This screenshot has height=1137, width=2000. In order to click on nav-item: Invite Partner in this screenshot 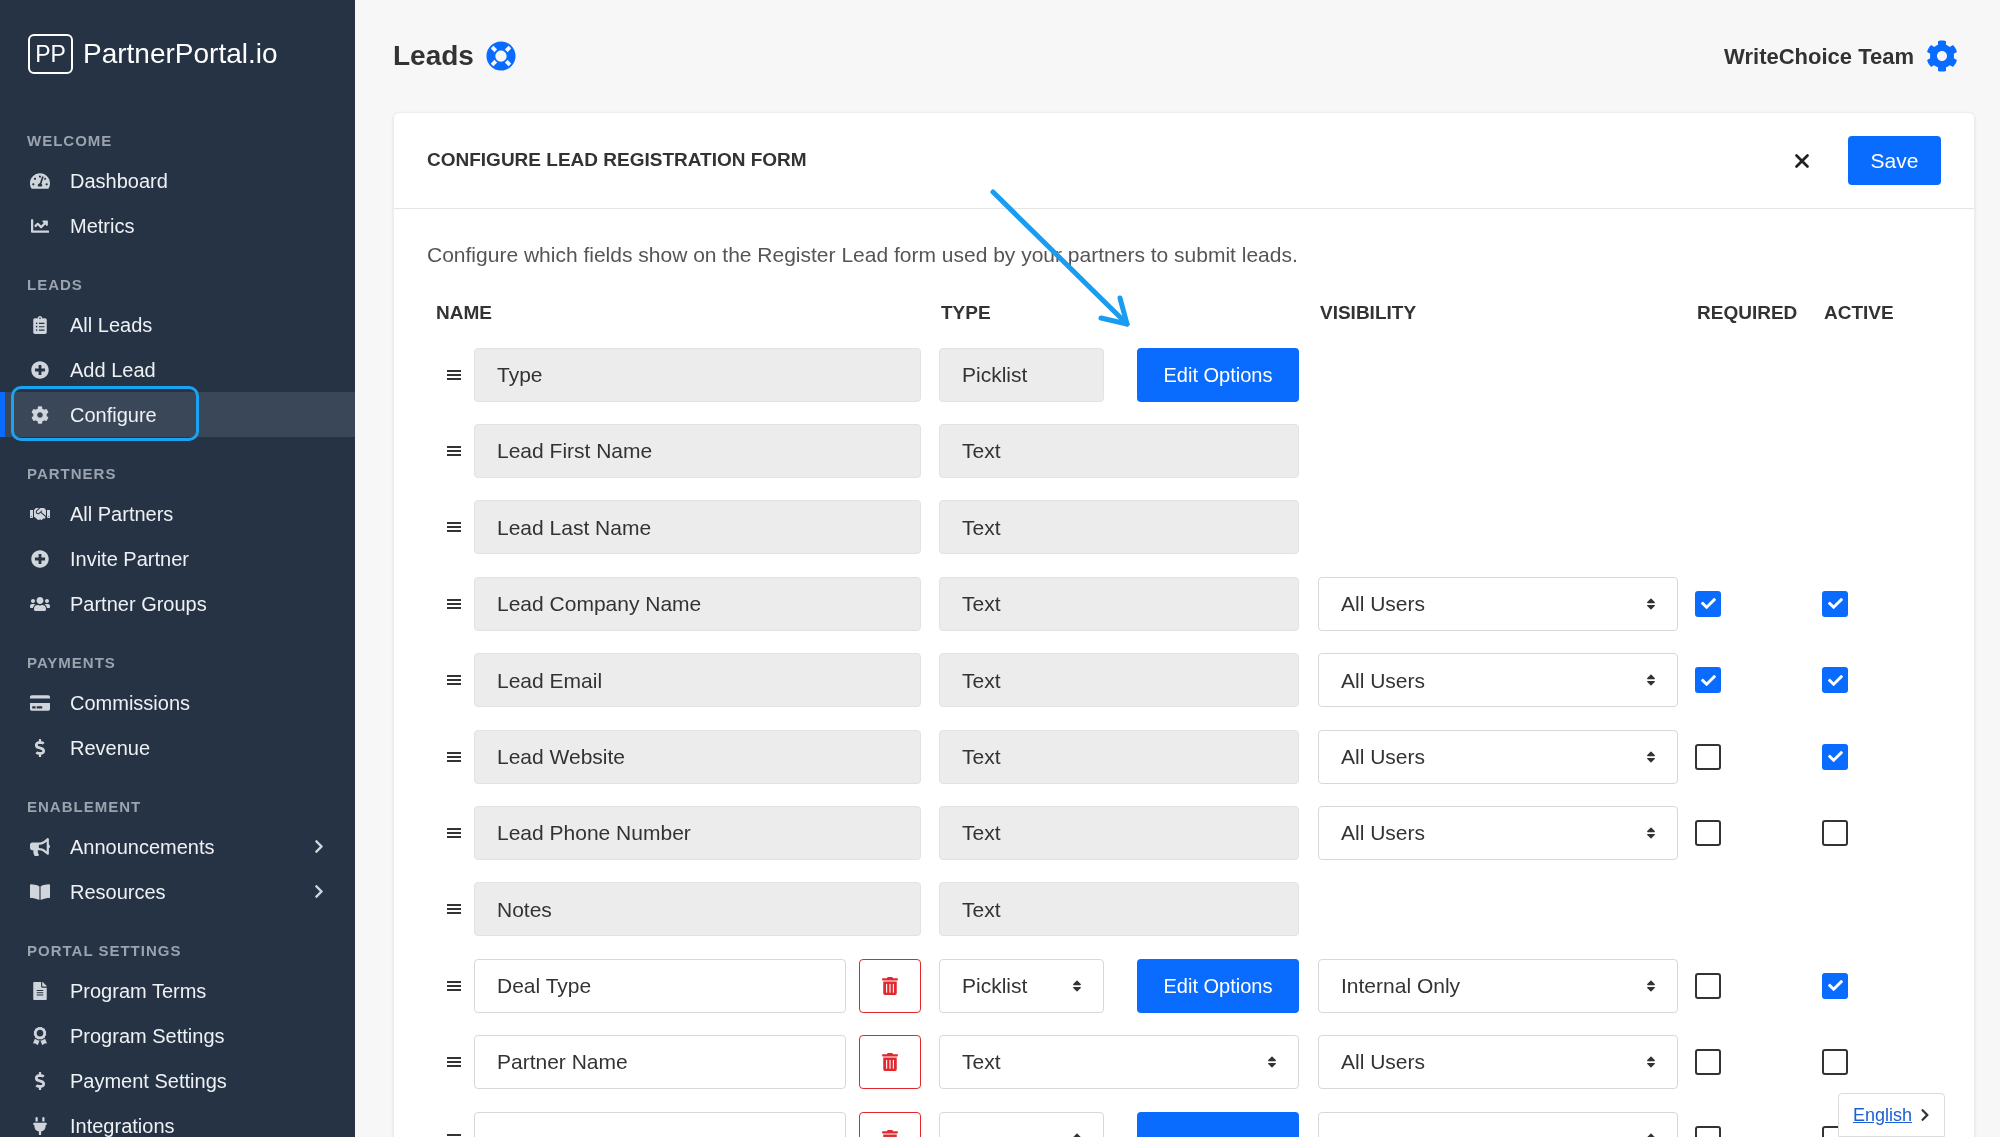, I will do `click(177, 558)`.